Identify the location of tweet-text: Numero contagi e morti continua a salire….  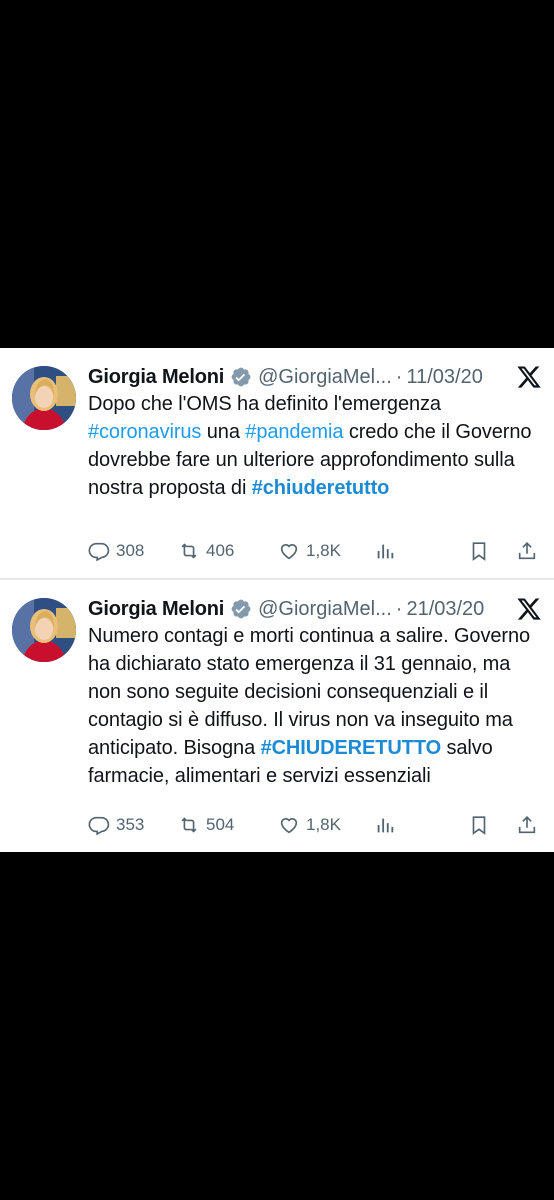
(314, 706).